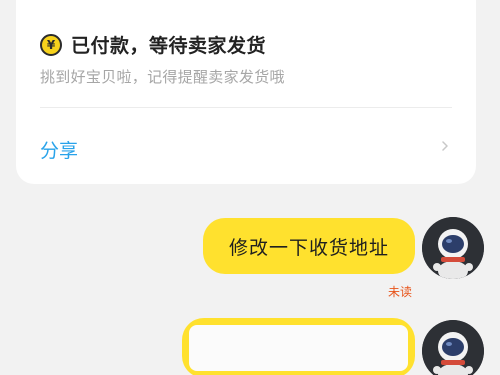 The height and width of the screenshot is (375, 500). I want to click on message-card-placeholder, so click(298, 348).